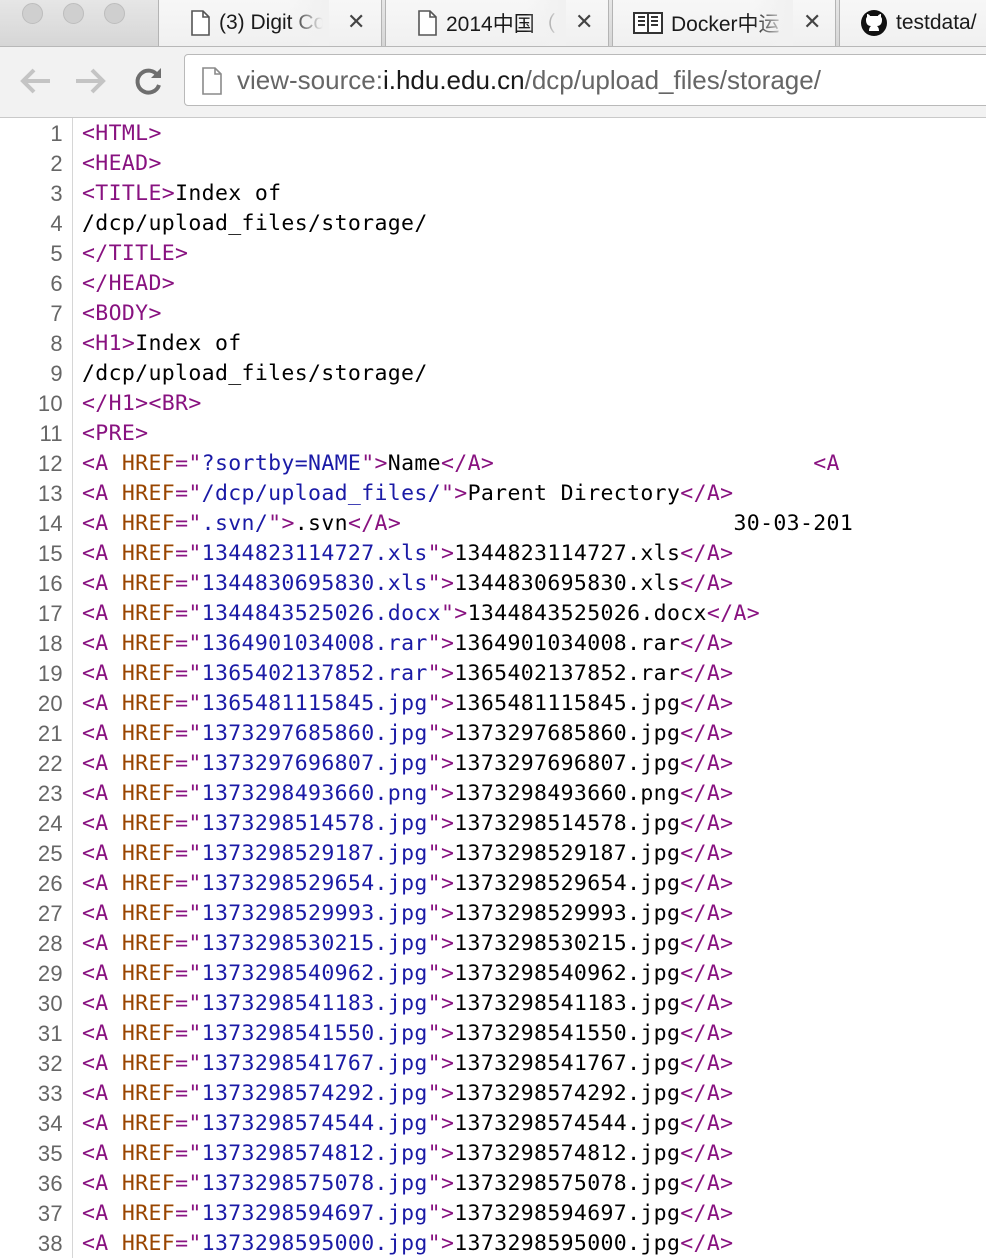  Describe the element at coordinates (315, 1213) in the screenshot. I see `href-link: 1373298594697.jpg` at that location.